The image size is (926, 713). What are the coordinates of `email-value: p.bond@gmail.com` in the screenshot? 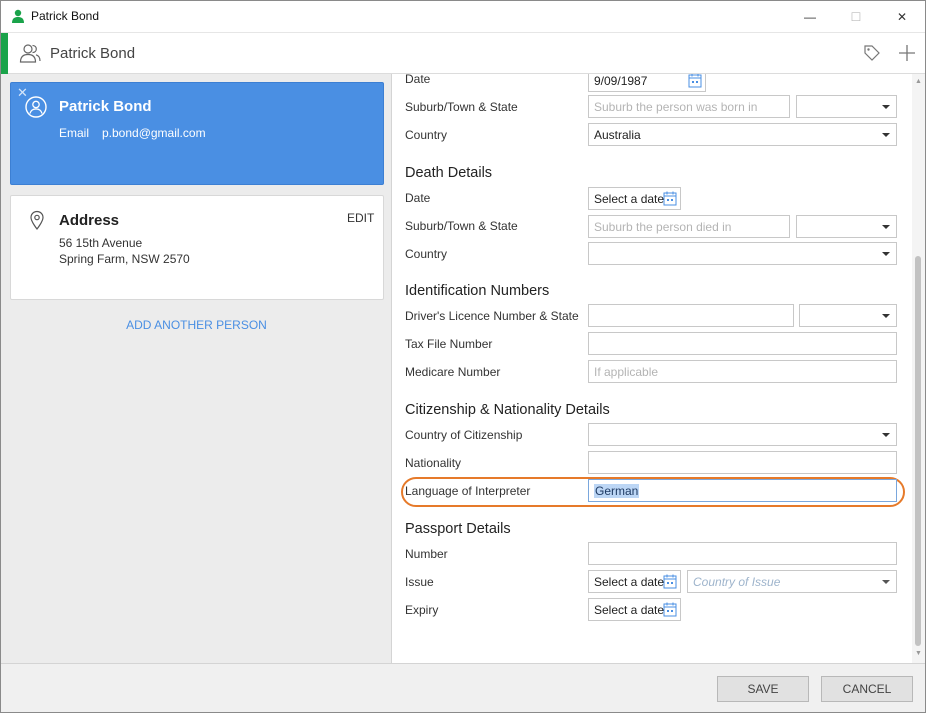 It's located at (154, 133).